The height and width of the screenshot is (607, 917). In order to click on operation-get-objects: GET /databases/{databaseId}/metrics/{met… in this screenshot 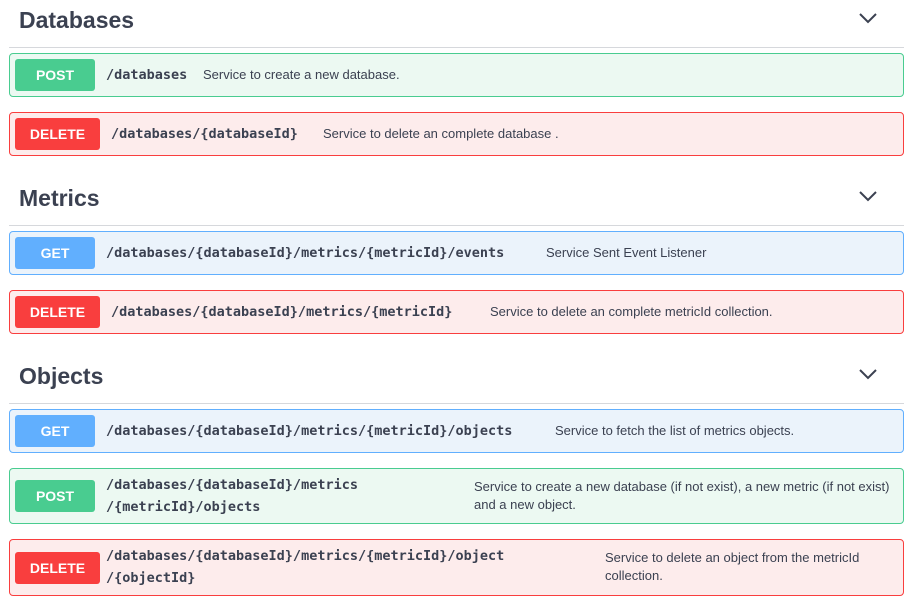, I will do `click(456, 431)`.